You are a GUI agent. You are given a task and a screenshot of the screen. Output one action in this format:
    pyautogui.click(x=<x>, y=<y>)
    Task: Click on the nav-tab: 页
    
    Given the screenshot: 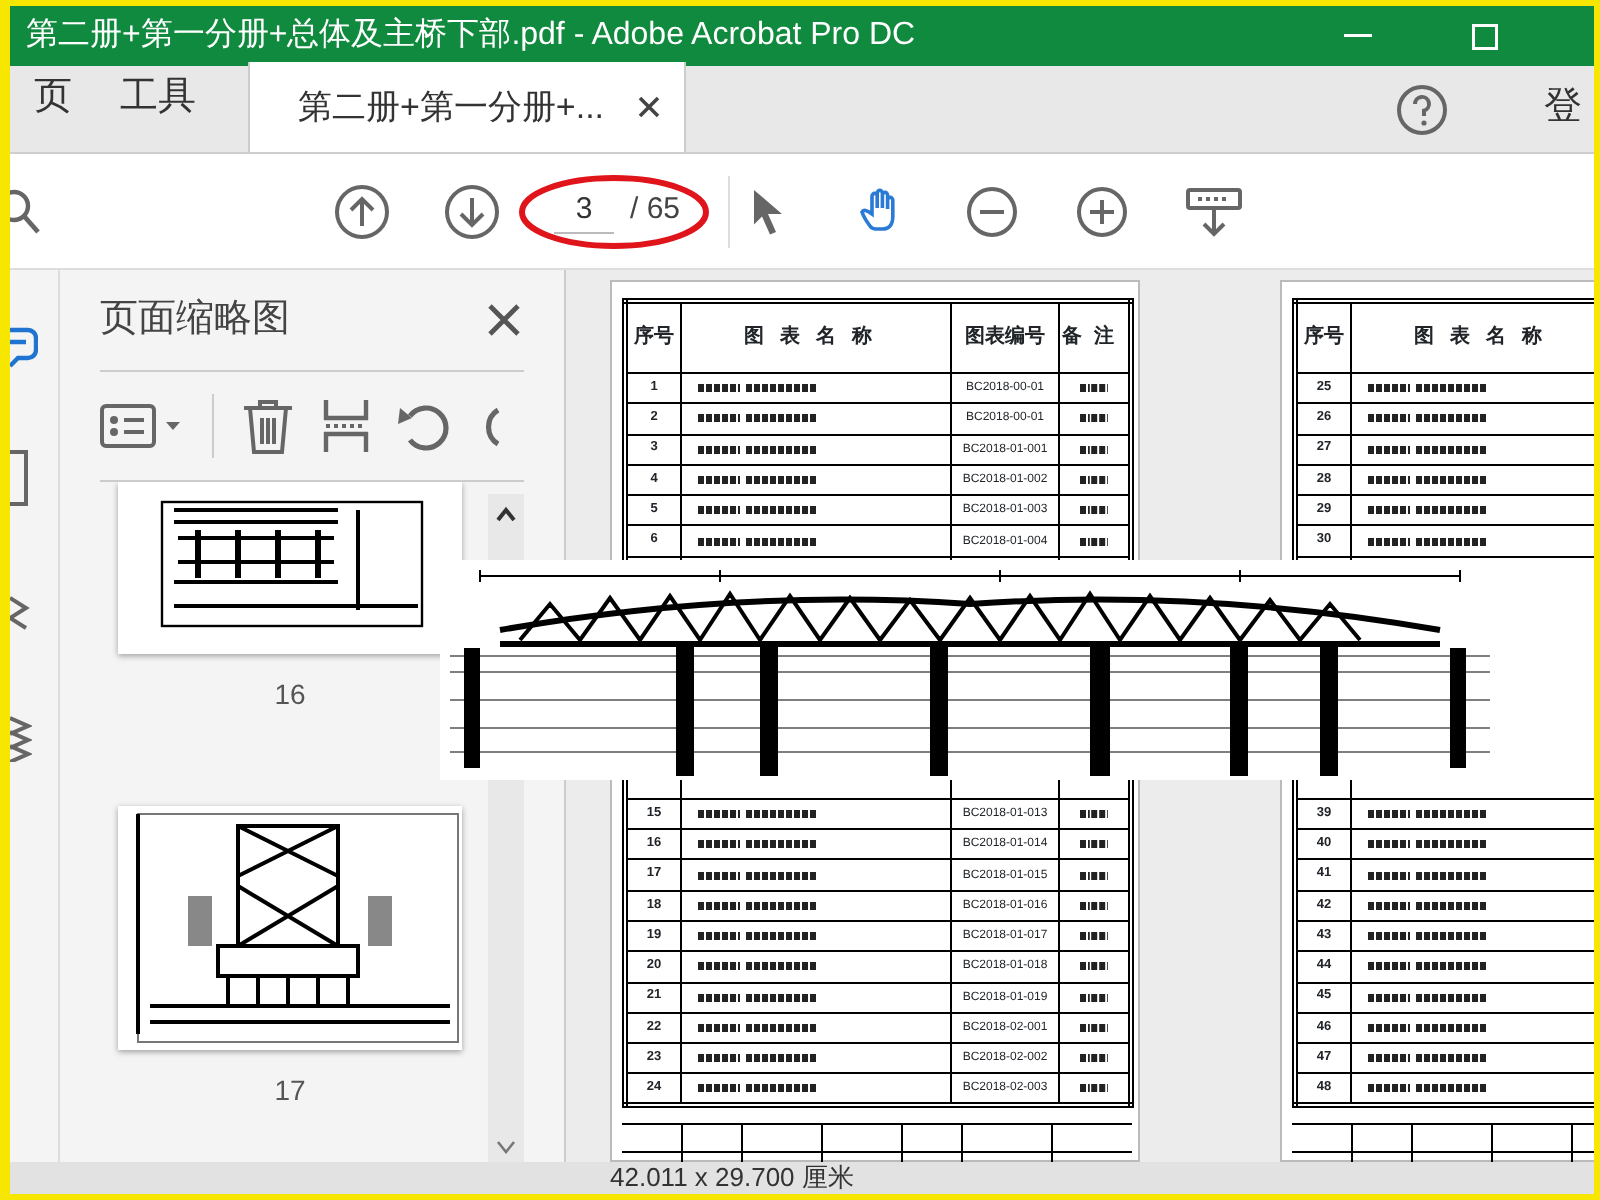 What is the action you would take?
    pyautogui.click(x=53, y=109)
    